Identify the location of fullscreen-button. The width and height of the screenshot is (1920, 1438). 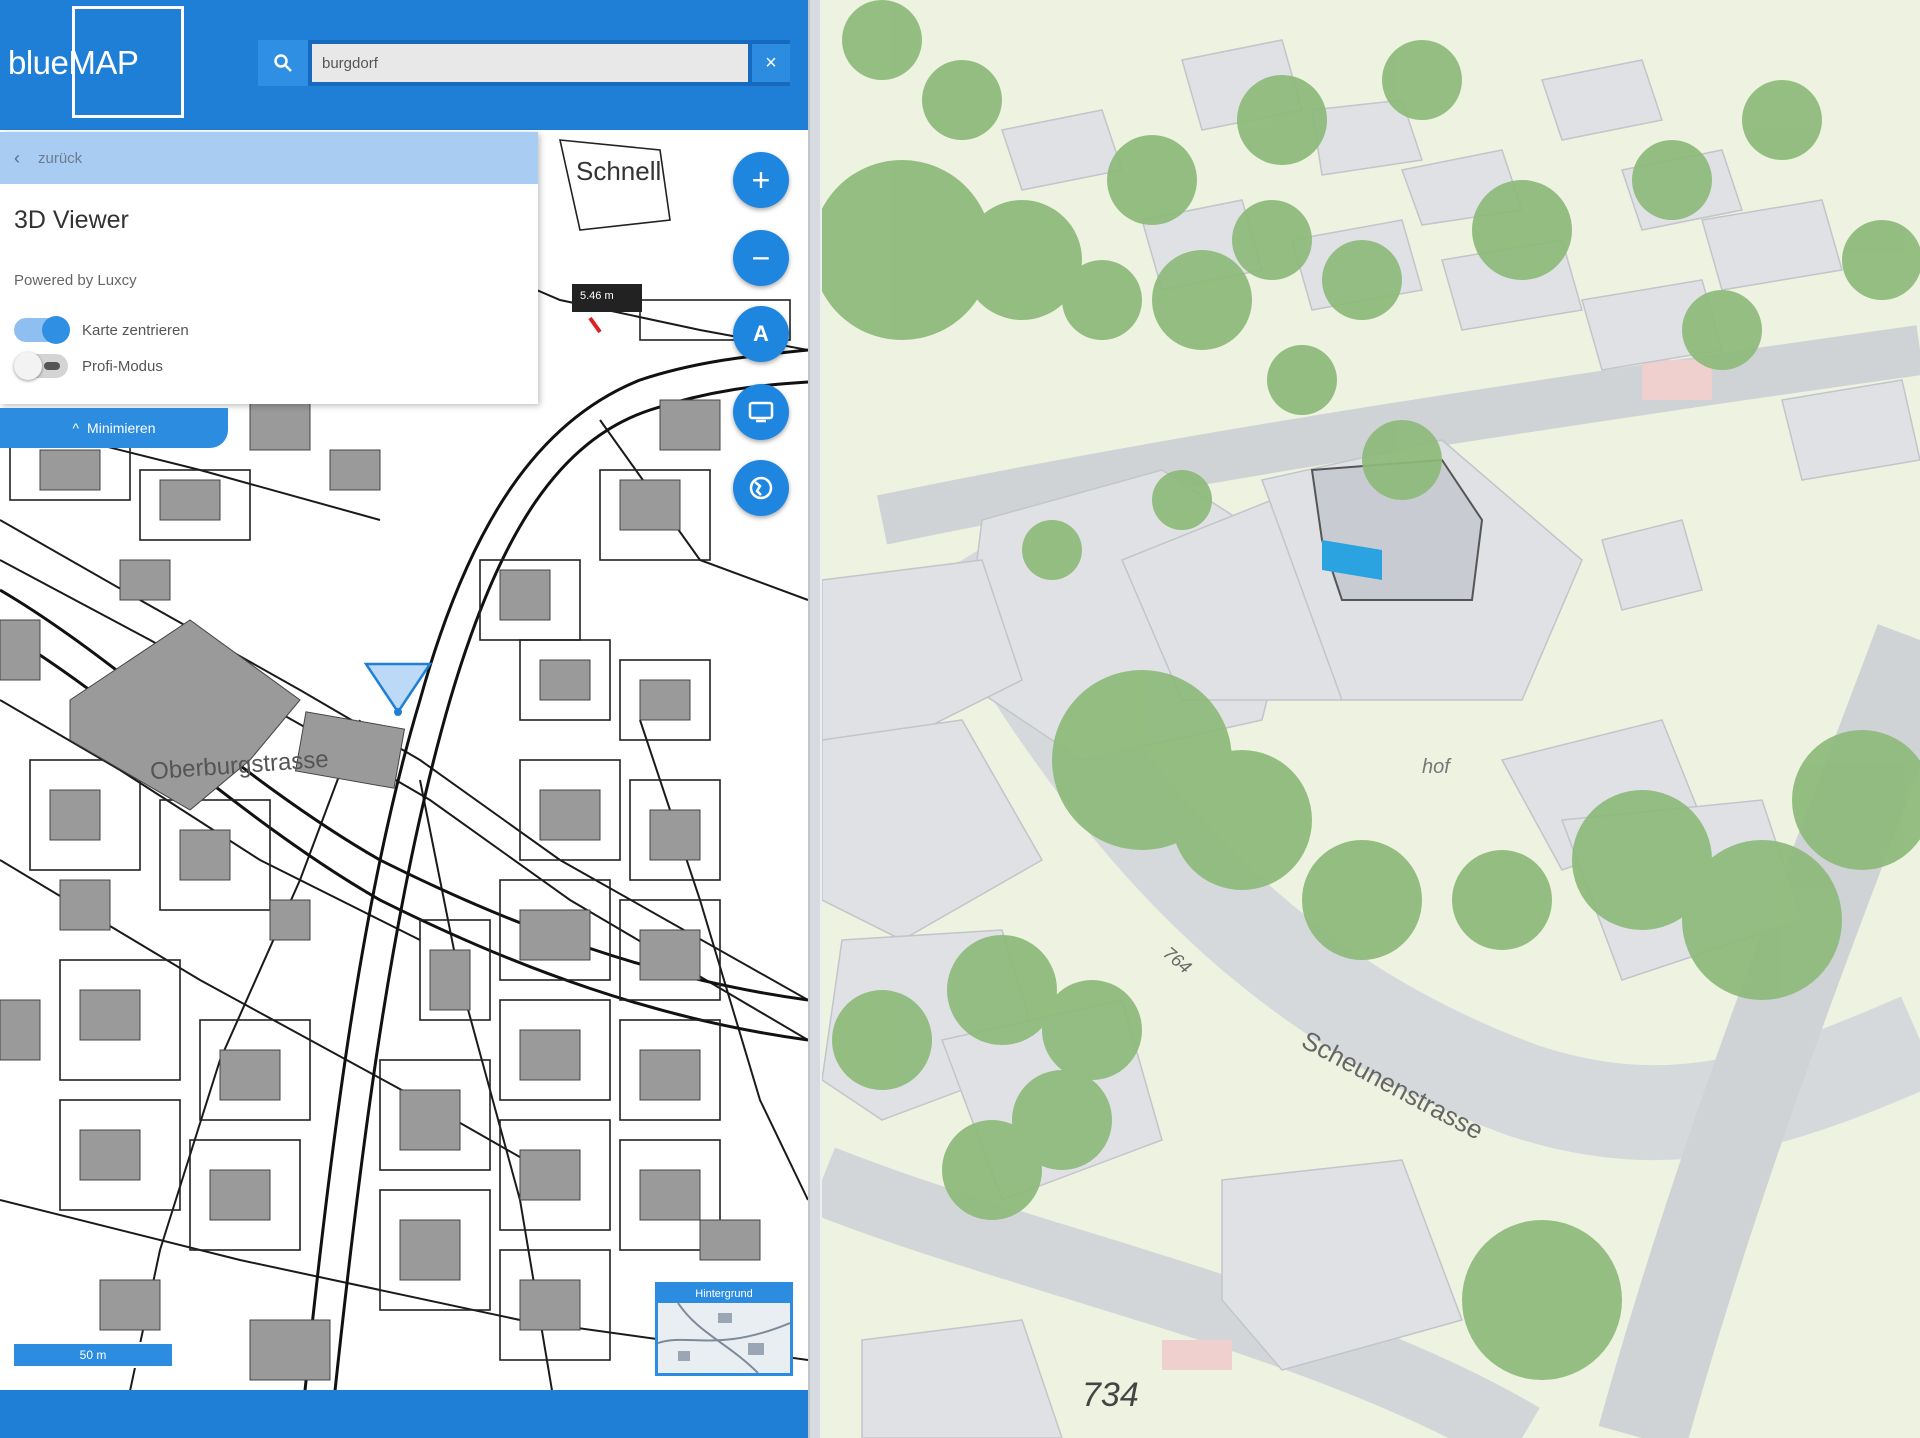
(761, 412).